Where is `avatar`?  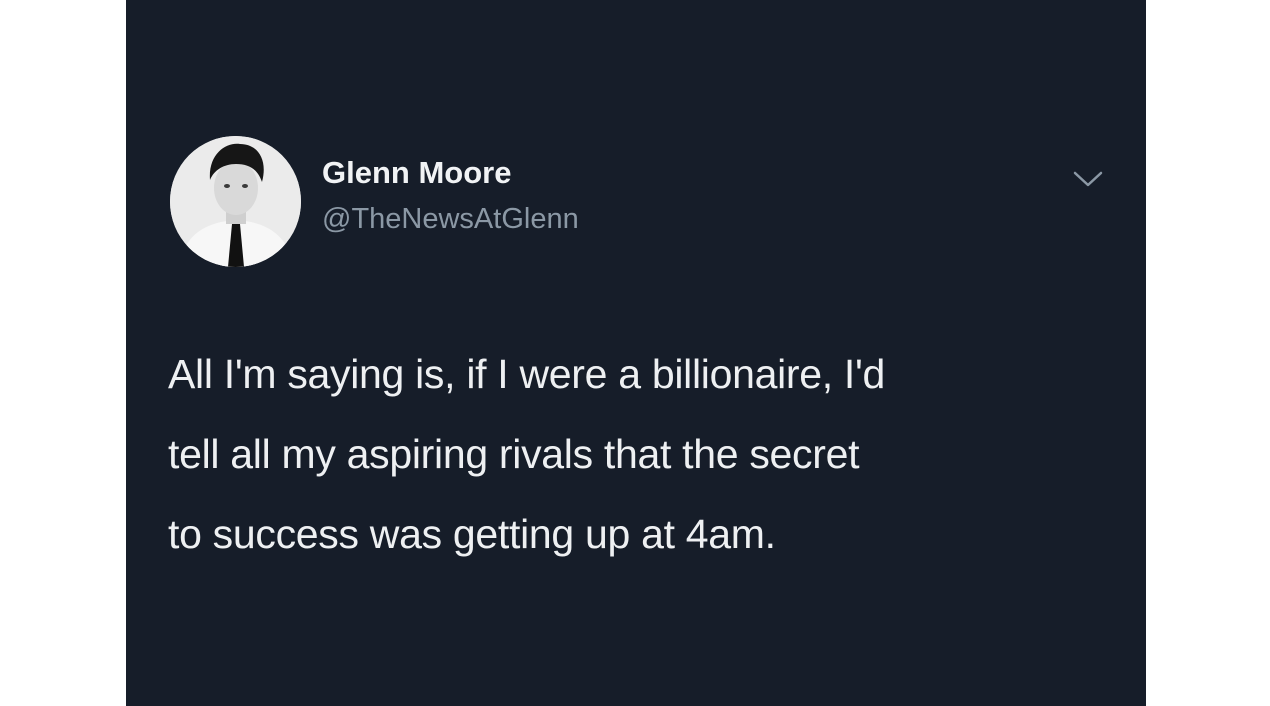
avatar is located at coordinates (235, 201).